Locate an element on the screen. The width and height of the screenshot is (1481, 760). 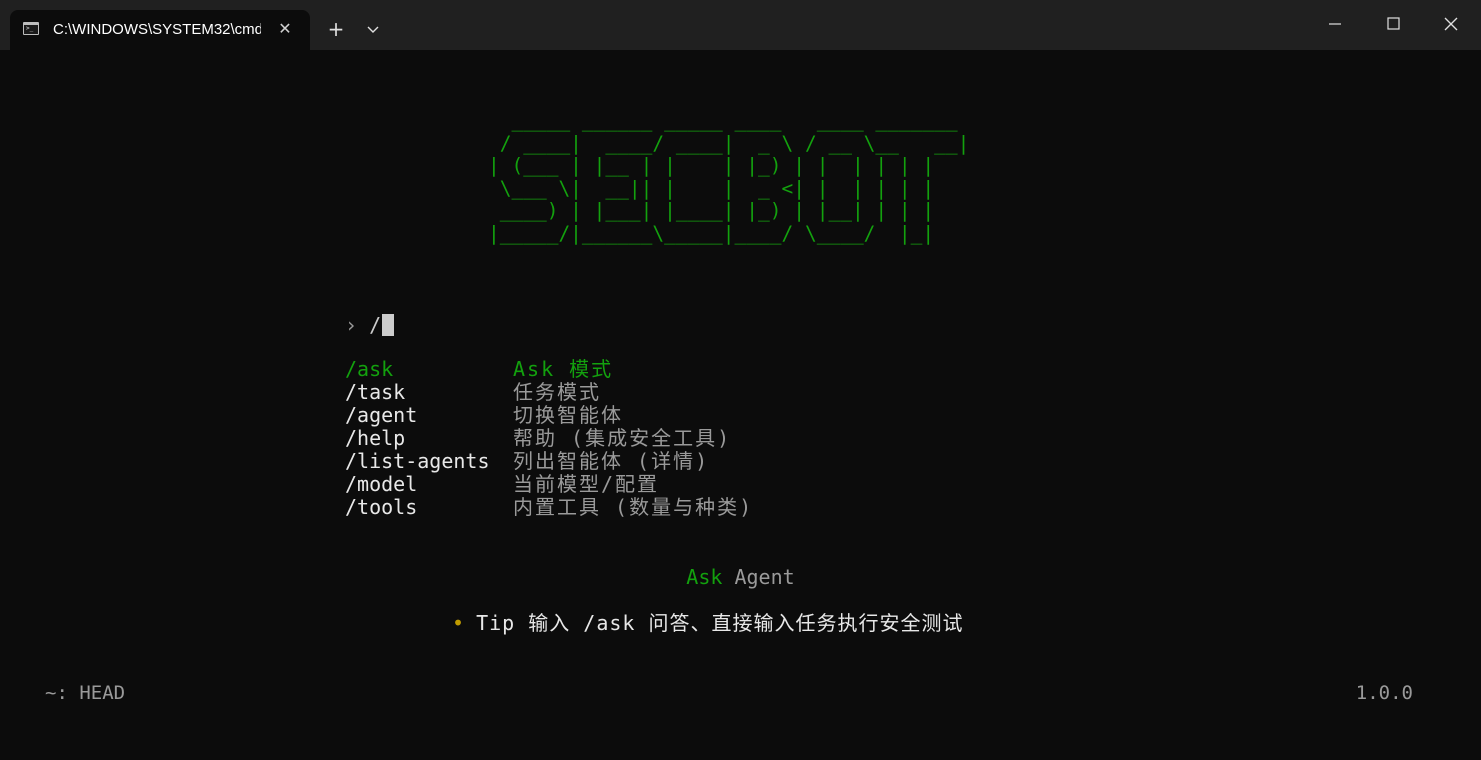
command-description: Ask 模式 is located at coordinates (563, 369).